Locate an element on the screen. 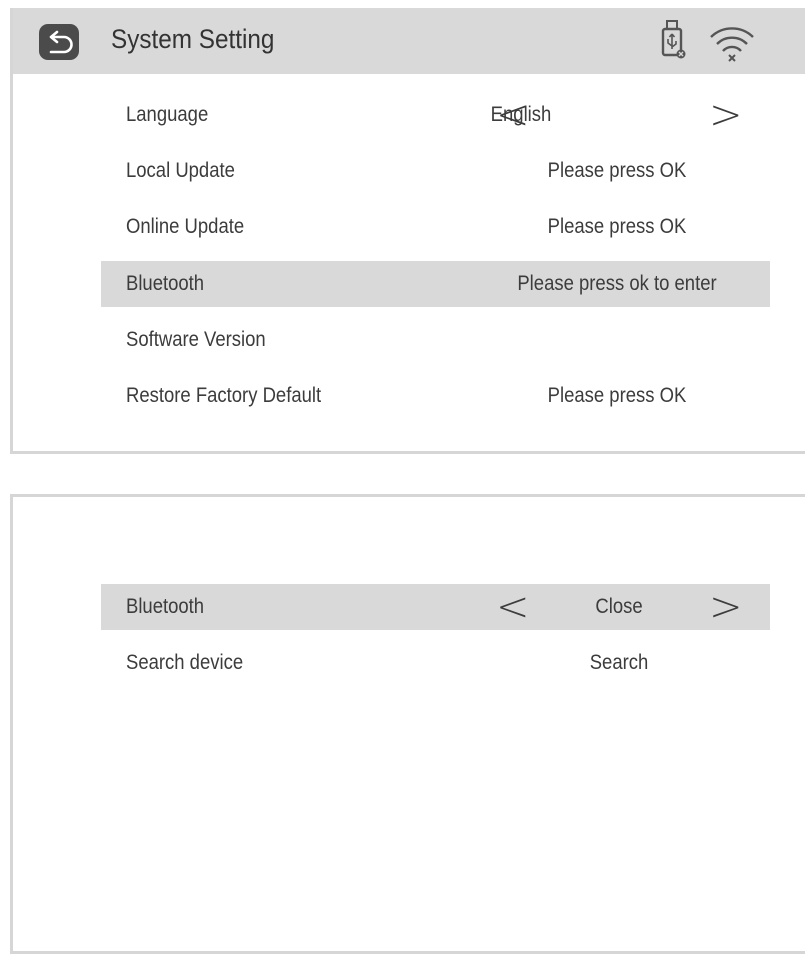  setting-label: Restore Factory Default is located at coordinates (224, 395).